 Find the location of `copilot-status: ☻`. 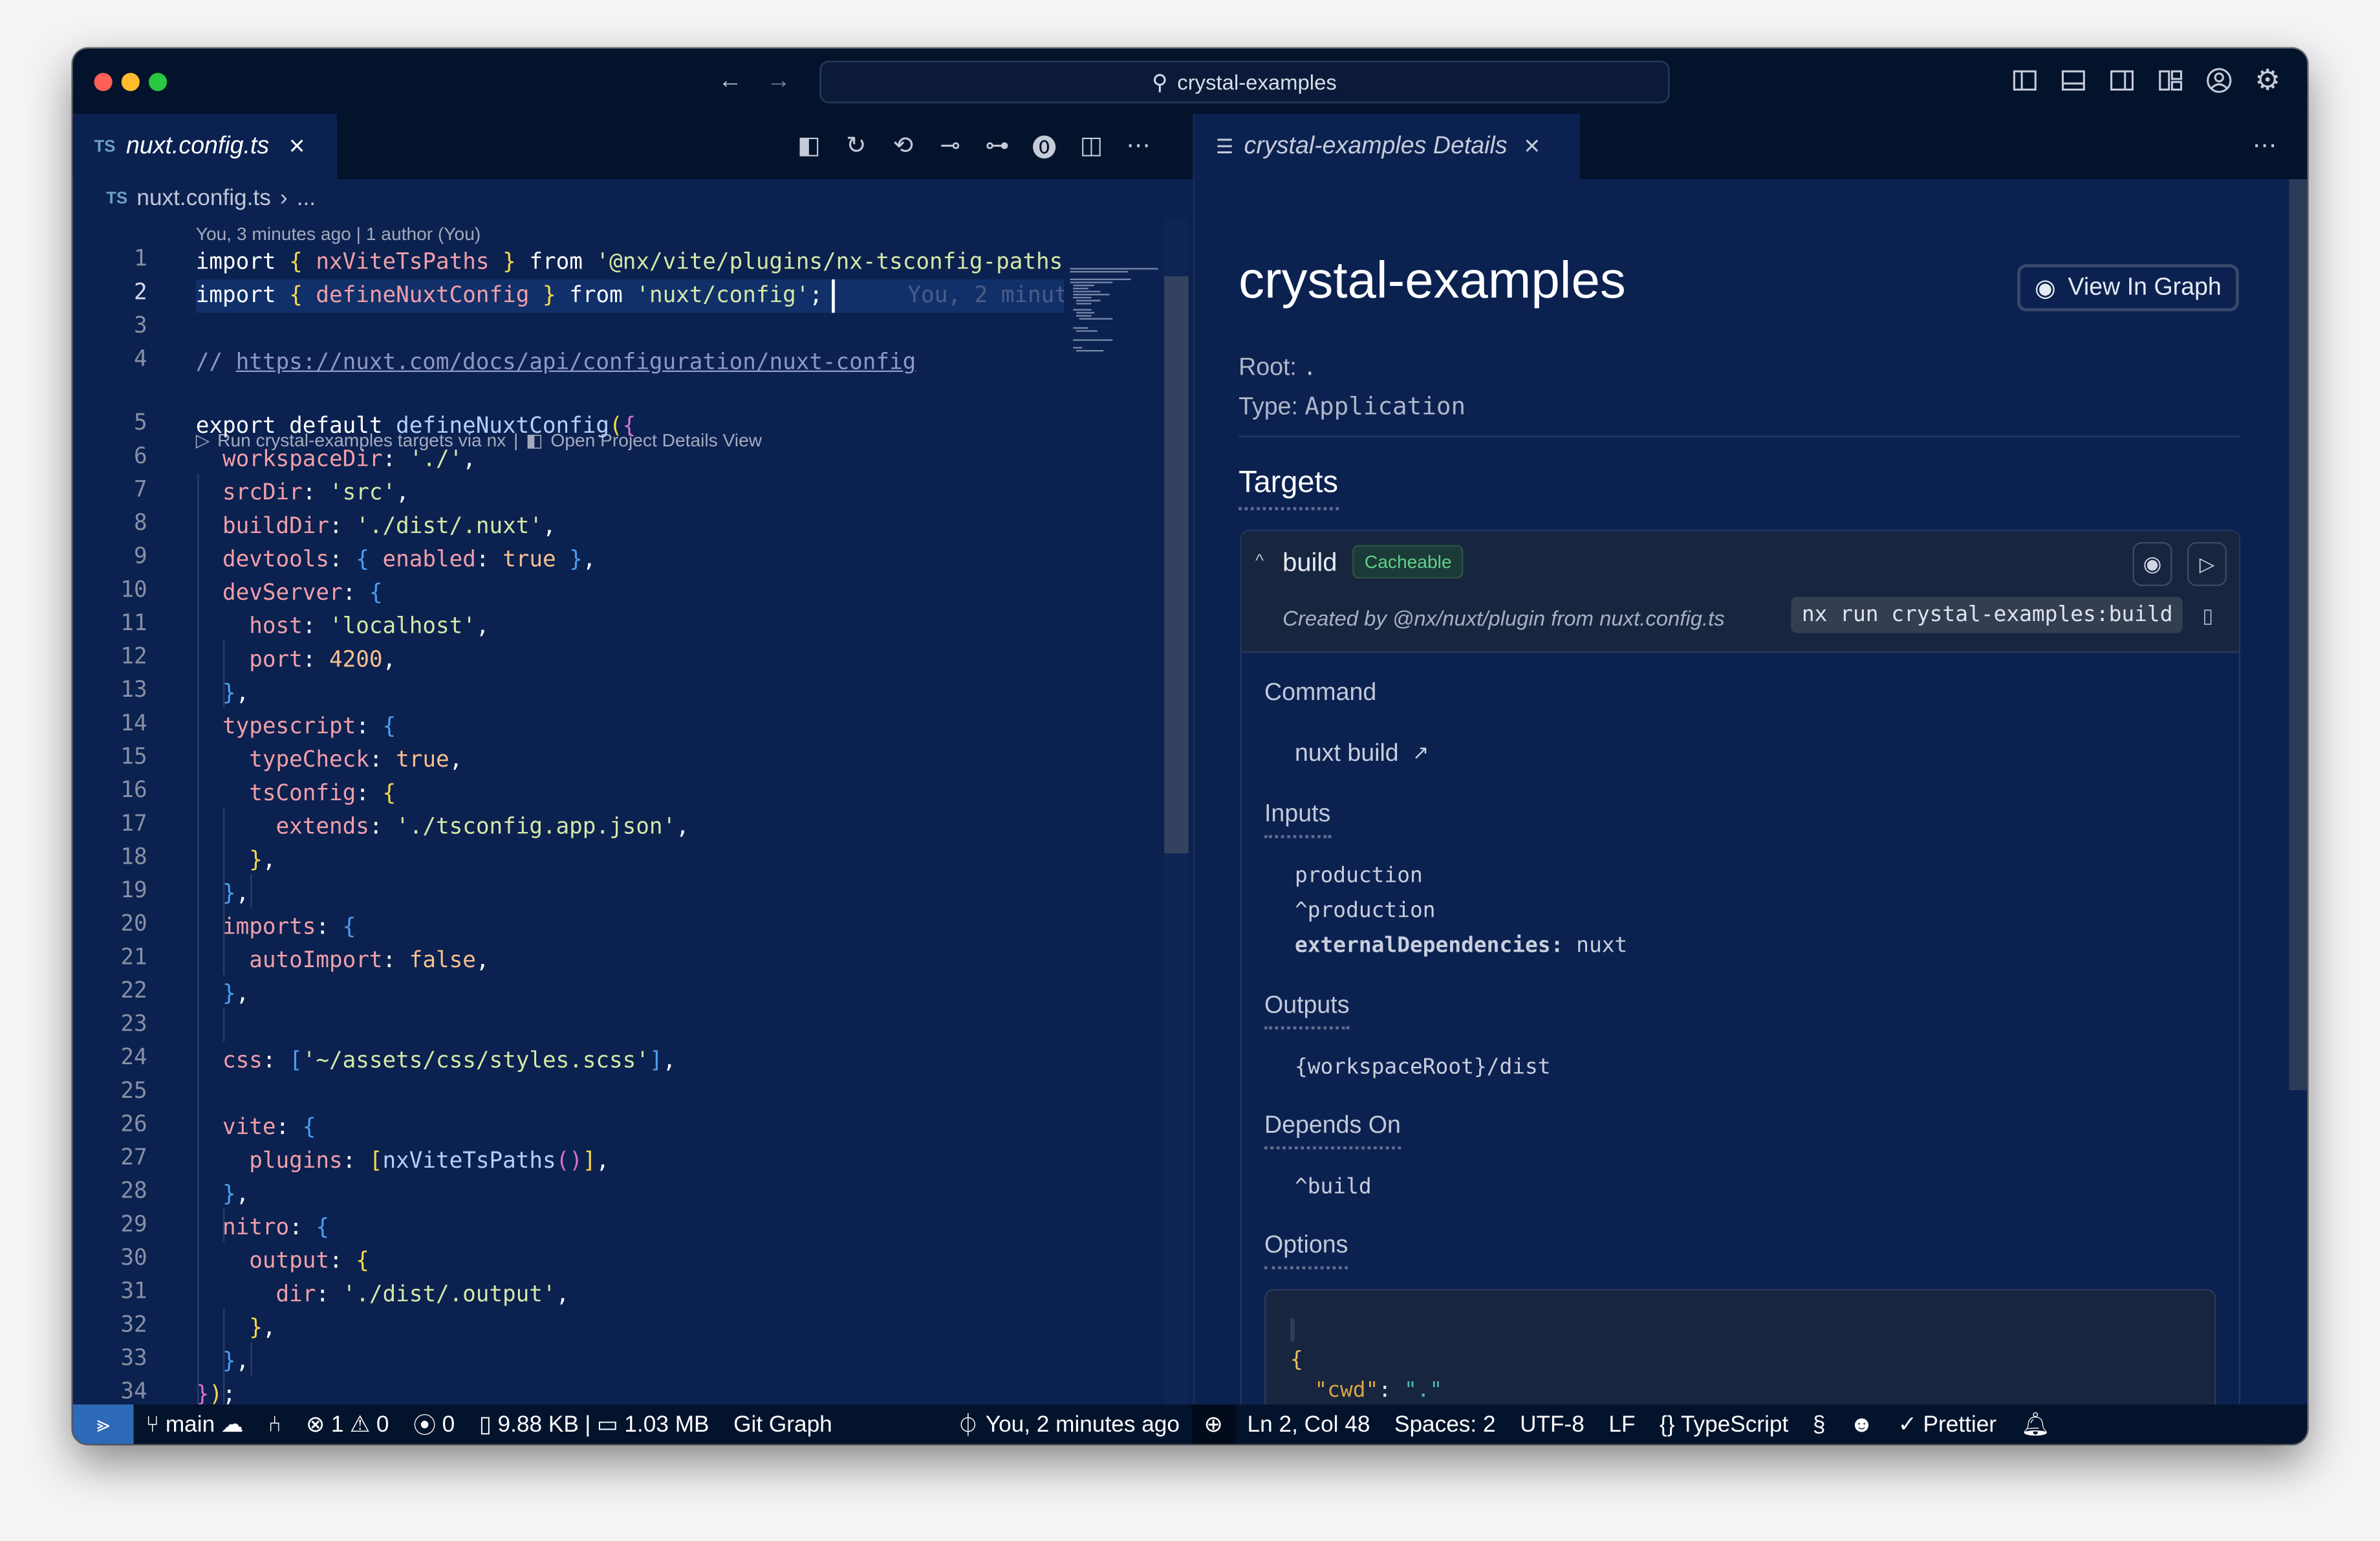

copilot-status: ☻ is located at coordinates (1861, 1424).